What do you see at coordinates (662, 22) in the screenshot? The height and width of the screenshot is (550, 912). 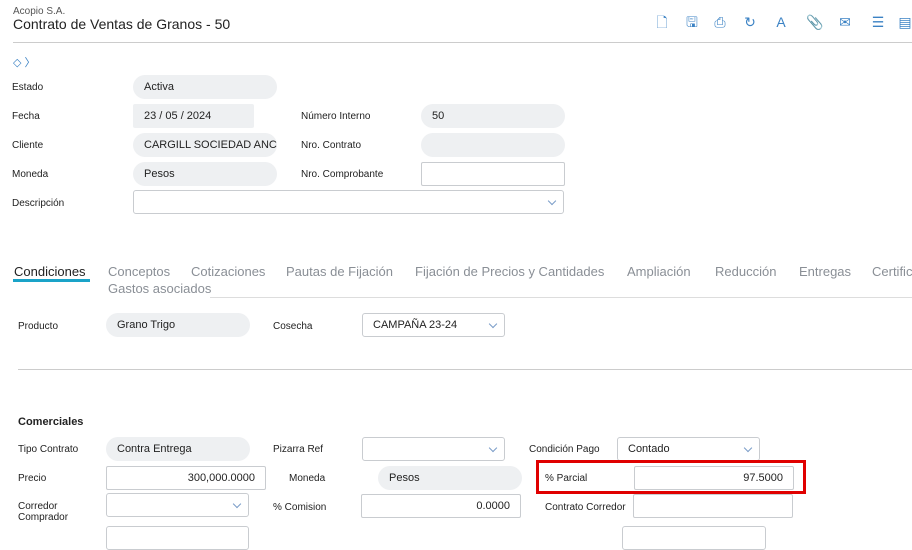 I see `new-document-icon: 🗋` at bounding box center [662, 22].